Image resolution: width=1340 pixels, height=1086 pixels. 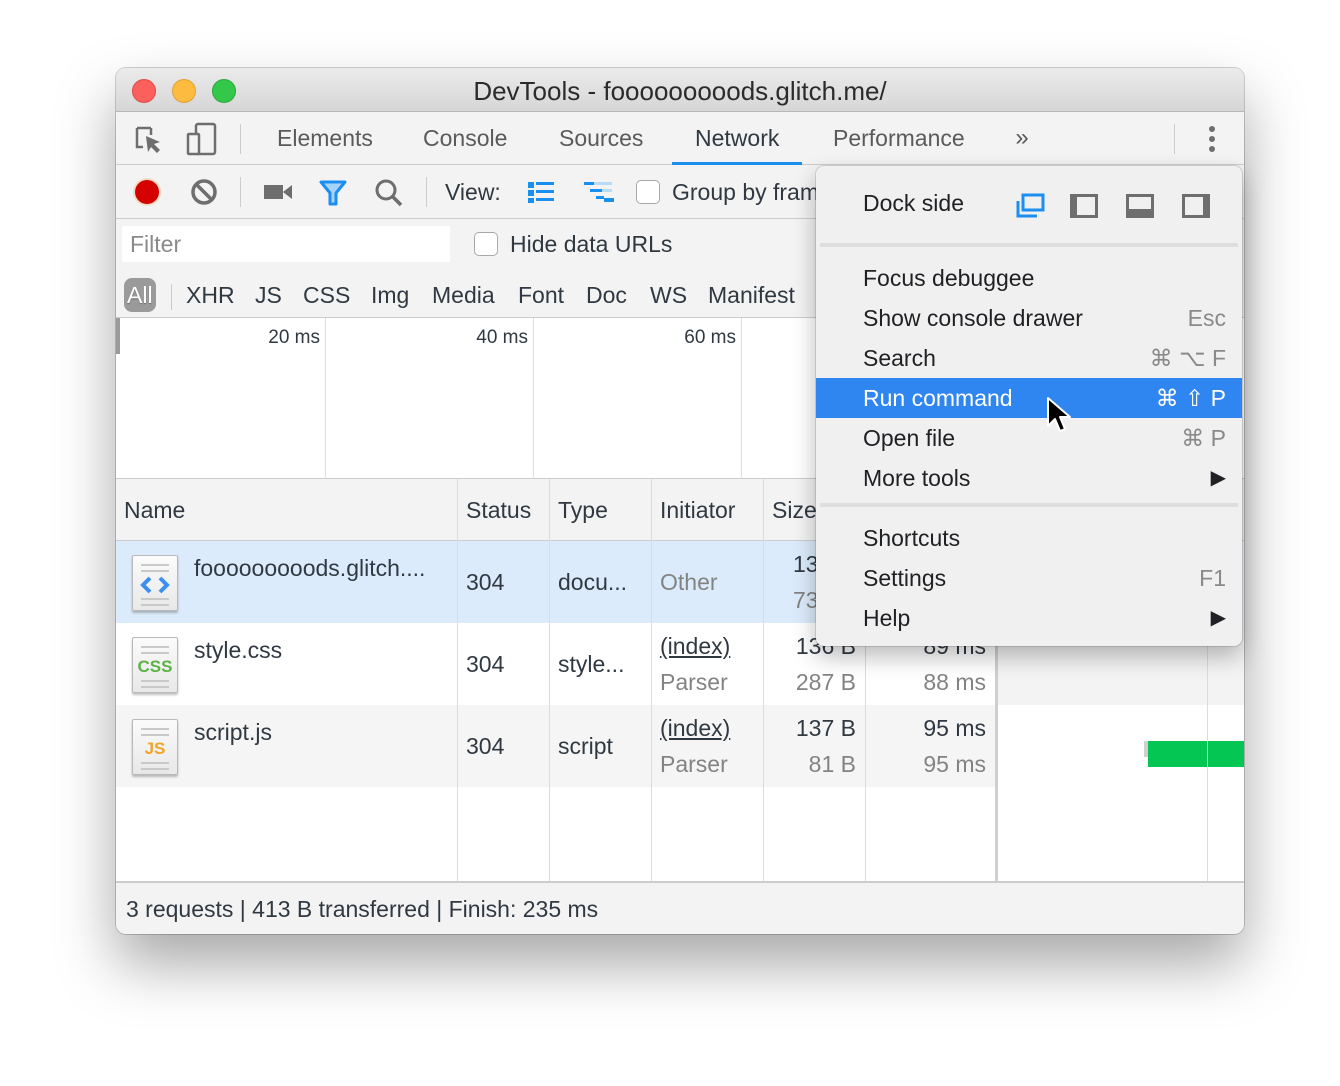 What do you see at coordinates (238, 650) in the screenshot?
I see `request-name: style.css` at bounding box center [238, 650].